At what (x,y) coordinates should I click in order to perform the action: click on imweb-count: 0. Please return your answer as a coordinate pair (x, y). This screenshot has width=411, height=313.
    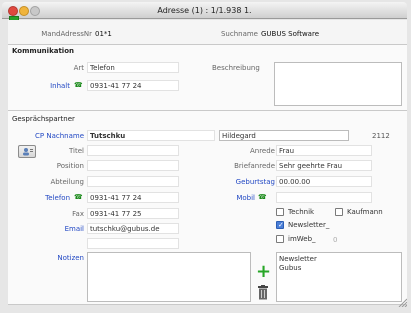
    Looking at the image, I should click on (335, 240).